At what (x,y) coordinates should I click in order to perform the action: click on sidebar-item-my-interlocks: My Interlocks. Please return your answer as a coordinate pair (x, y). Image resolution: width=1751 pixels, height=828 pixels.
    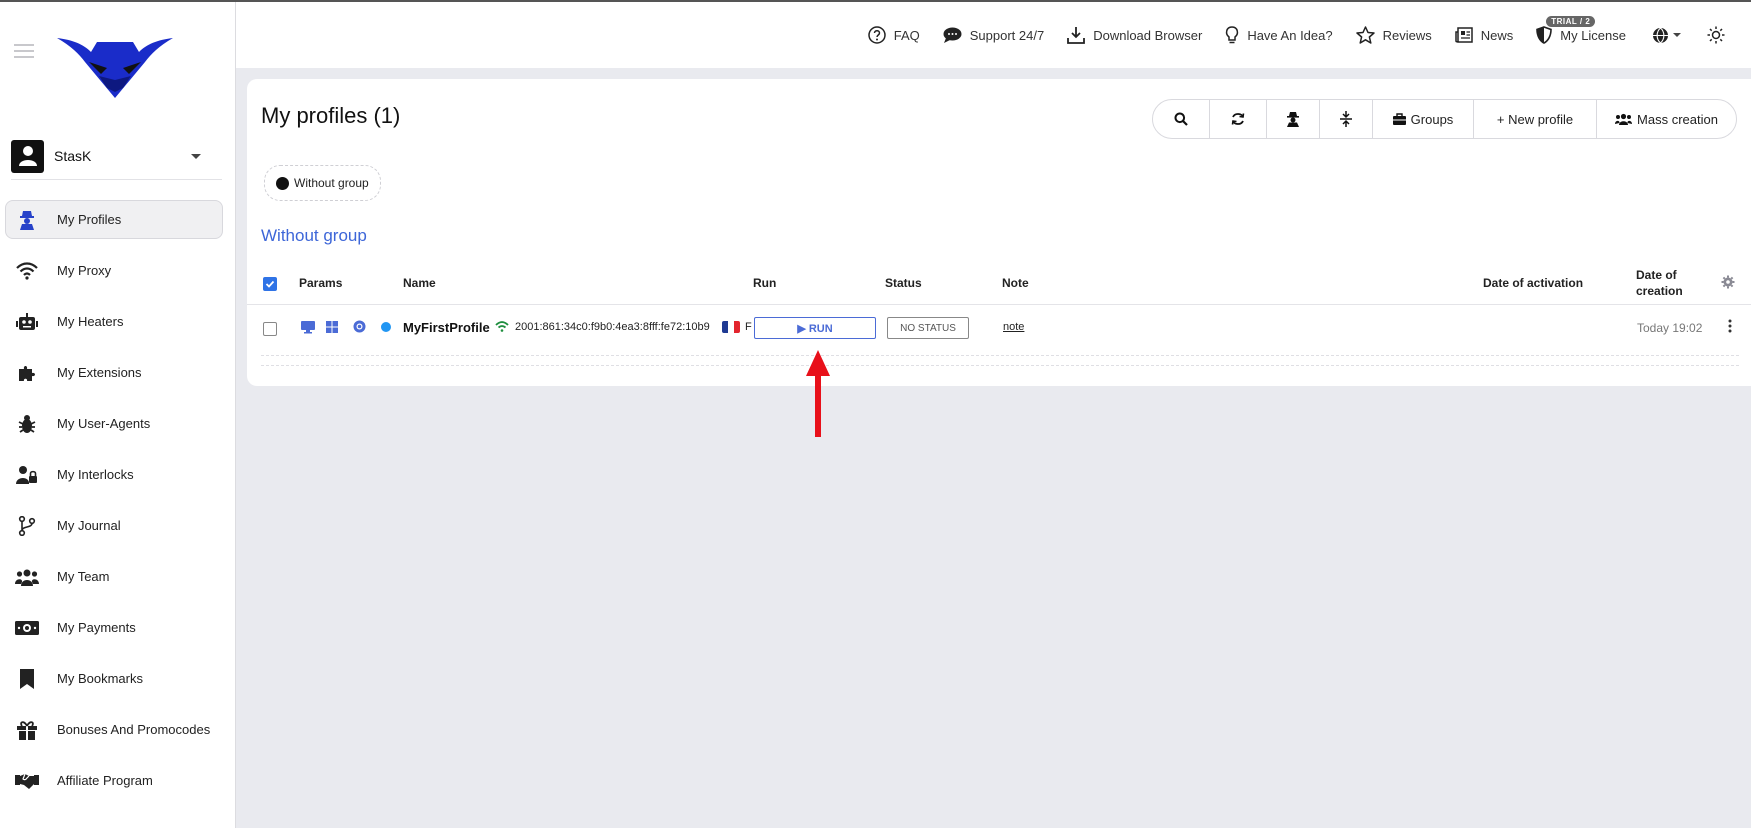
    Looking at the image, I should click on (114, 474).